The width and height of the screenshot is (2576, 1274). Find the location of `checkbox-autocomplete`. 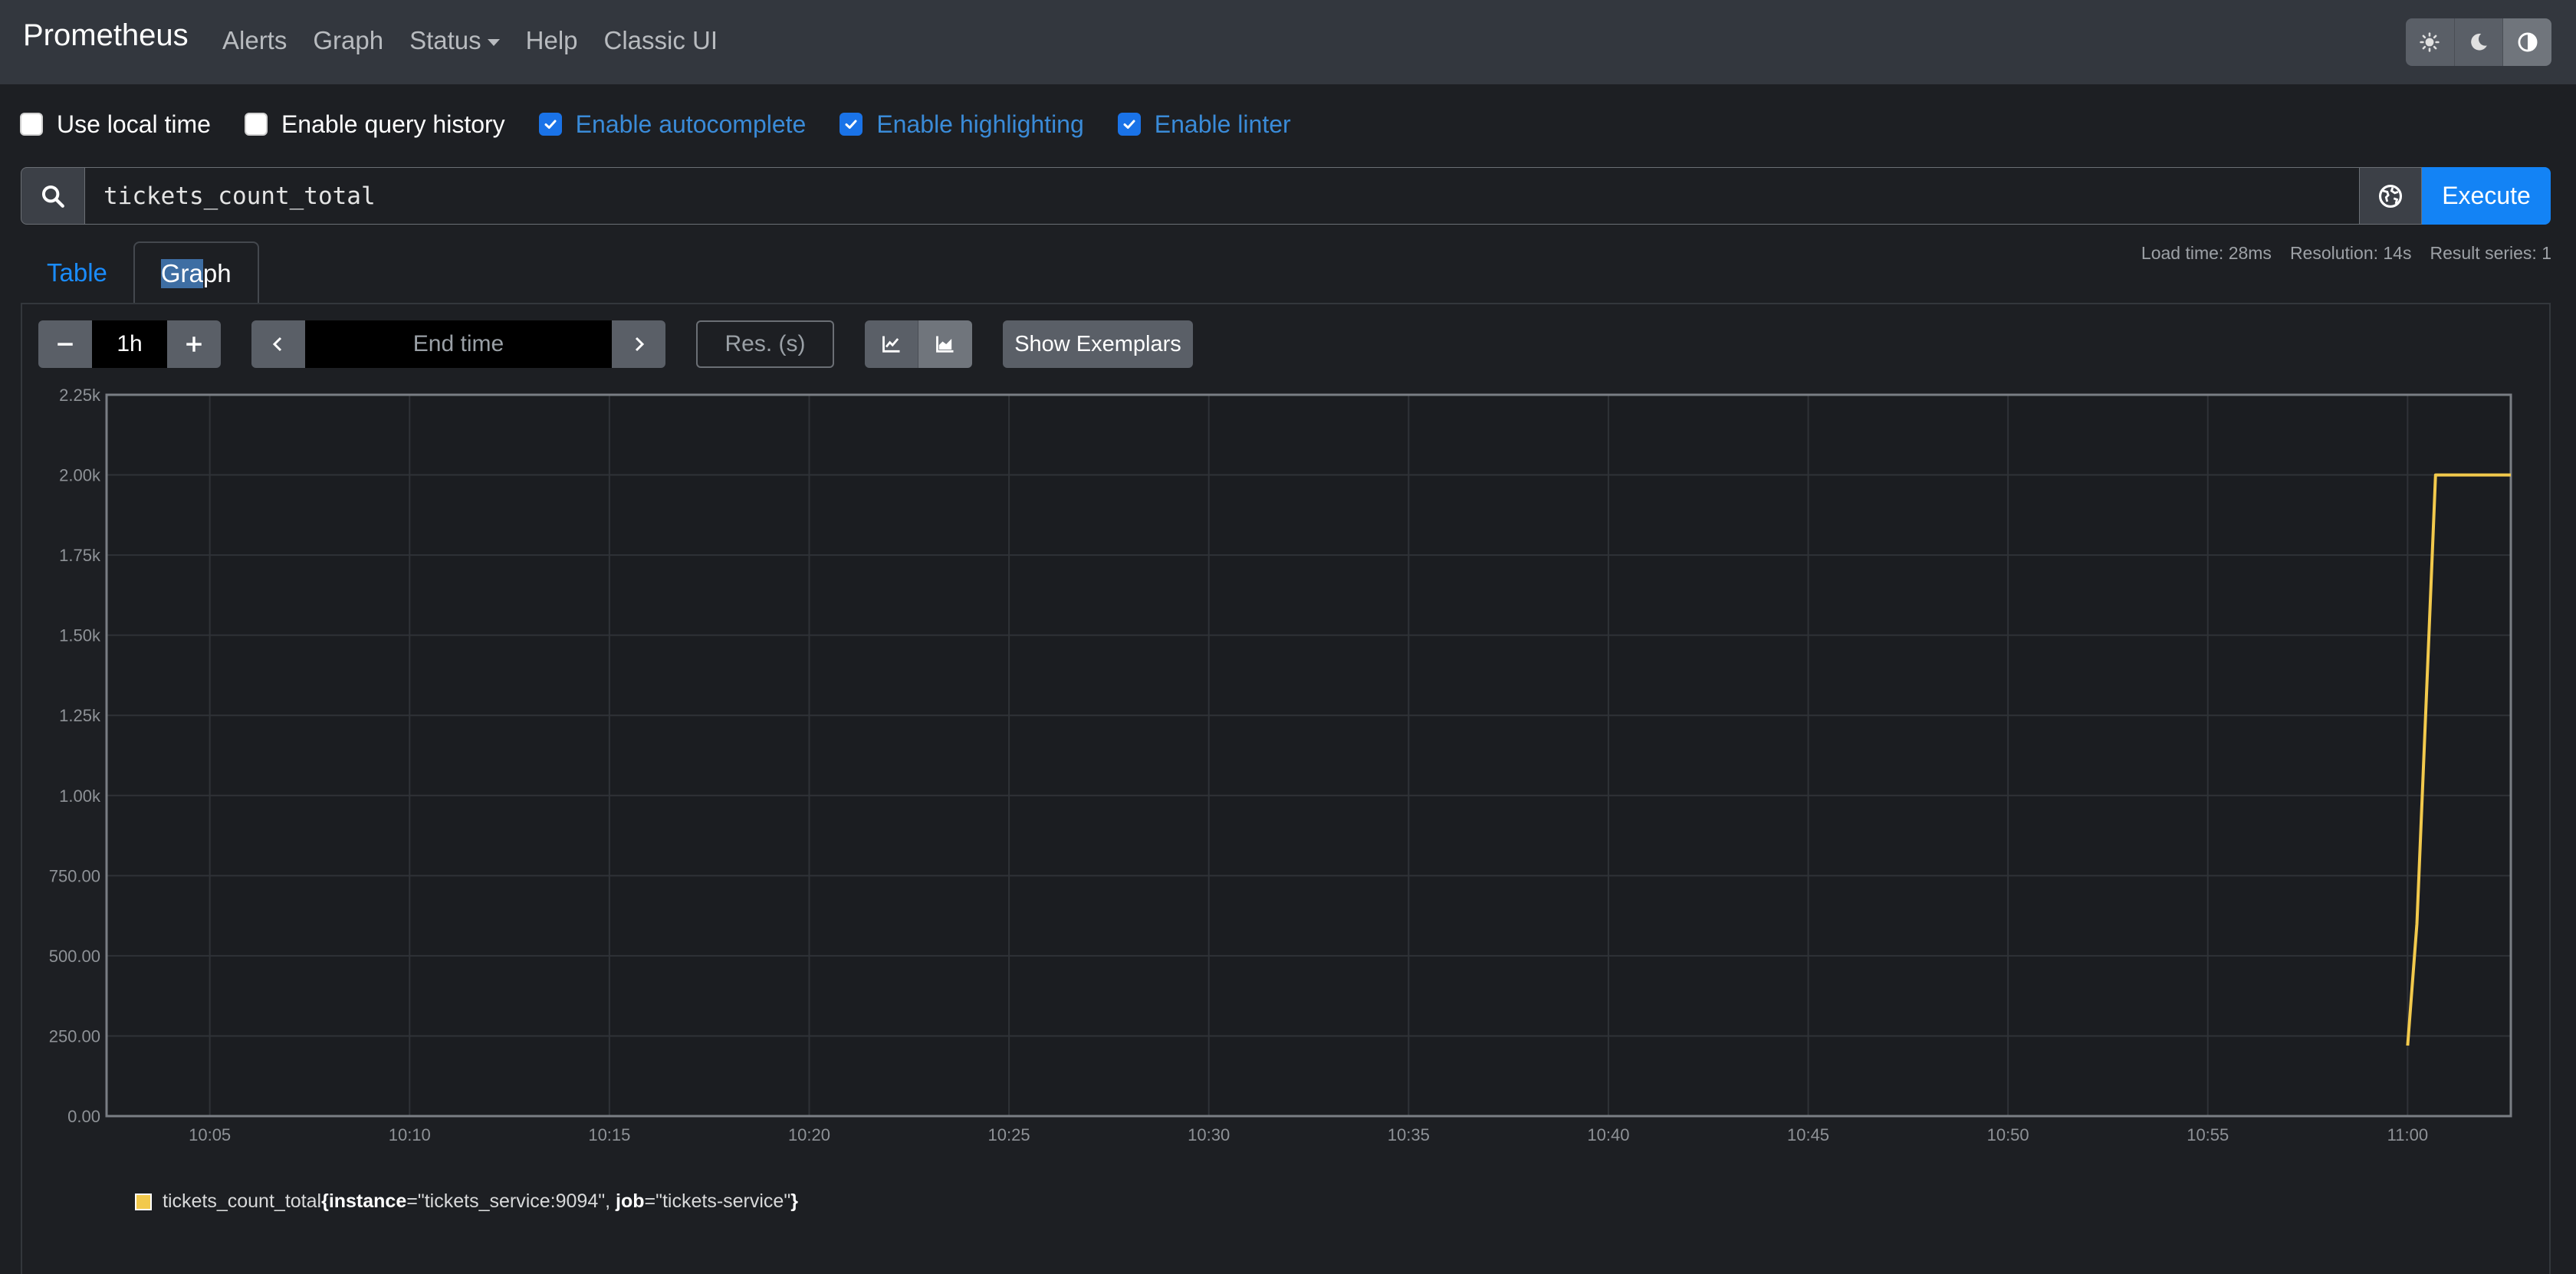

checkbox-autocomplete is located at coordinates (550, 124).